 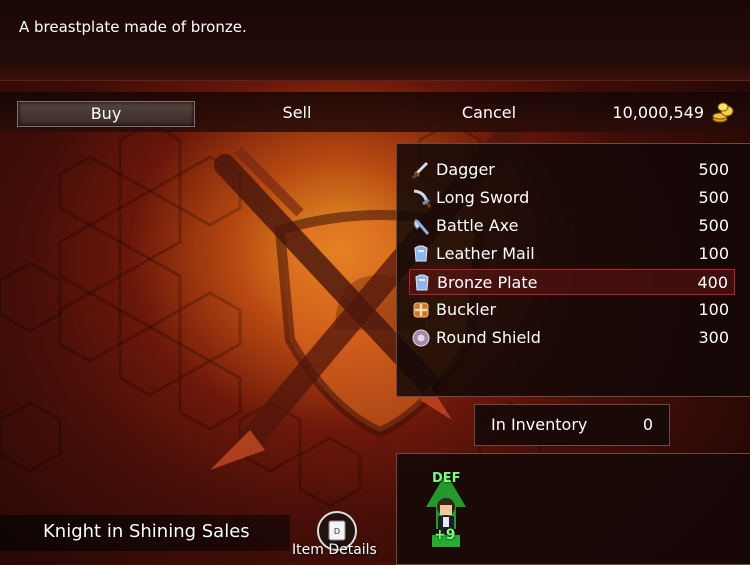 What do you see at coordinates (477, 225) in the screenshot?
I see `item-name: Battle Axe` at bounding box center [477, 225].